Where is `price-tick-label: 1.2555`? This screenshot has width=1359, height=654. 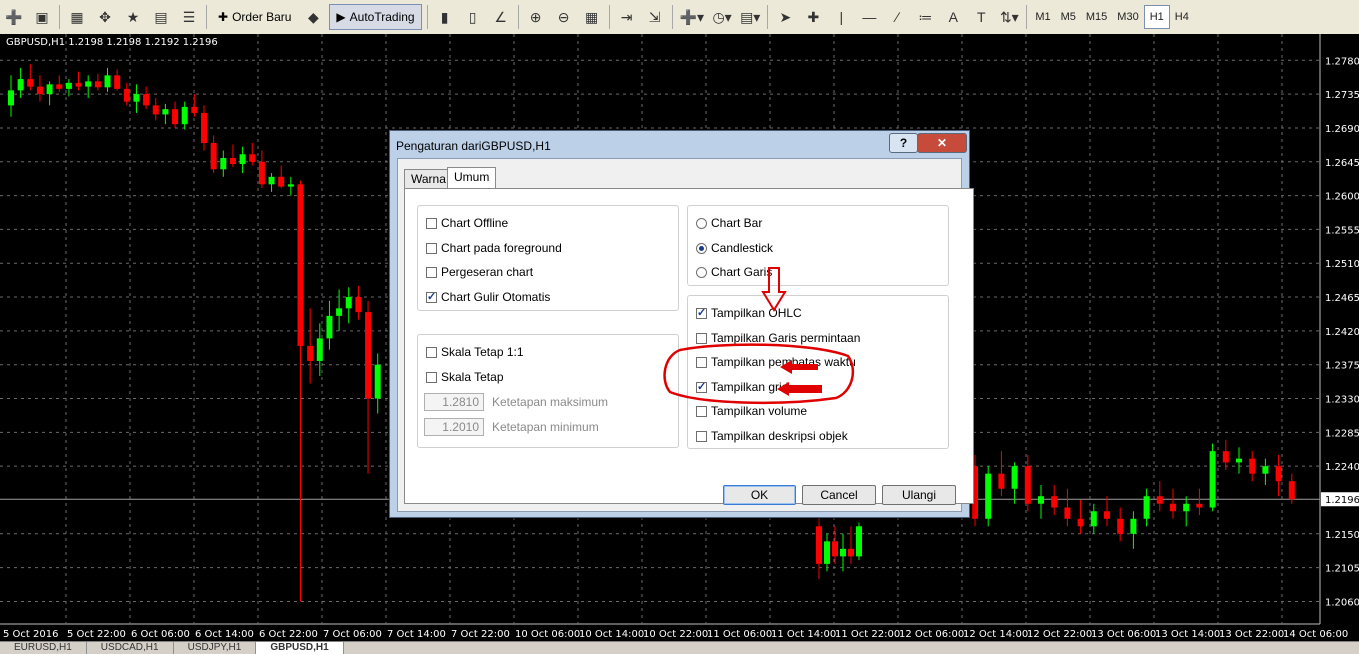
price-tick-label: 1.2555 is located at coordinates (1342, 230).